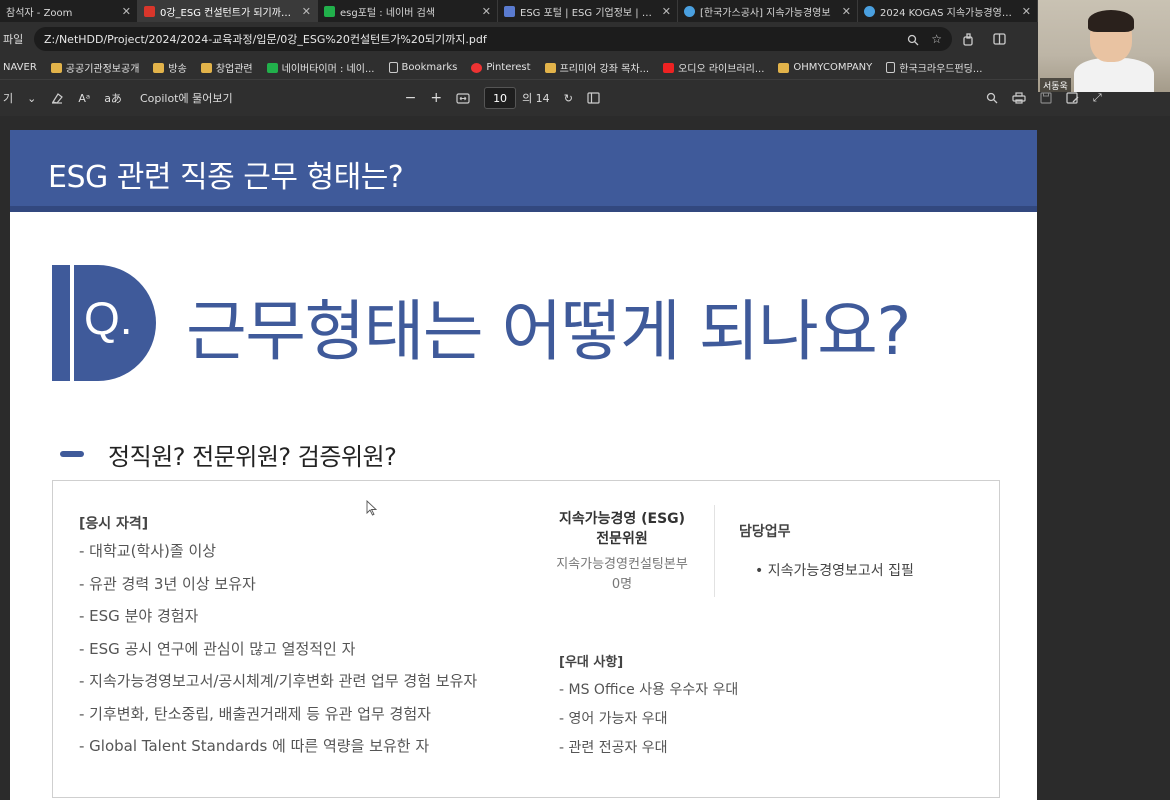 The height and width of the screenshot is (800, 1170). What do you see at coordinates (585, 98) in the screenshot?
I see `pdf-toolbar: 기 ⌄ Aᵃ aあ Copilot에 물어보기 − + 10 의 14 ↻ ⤢` at bounding box center [585, 98].